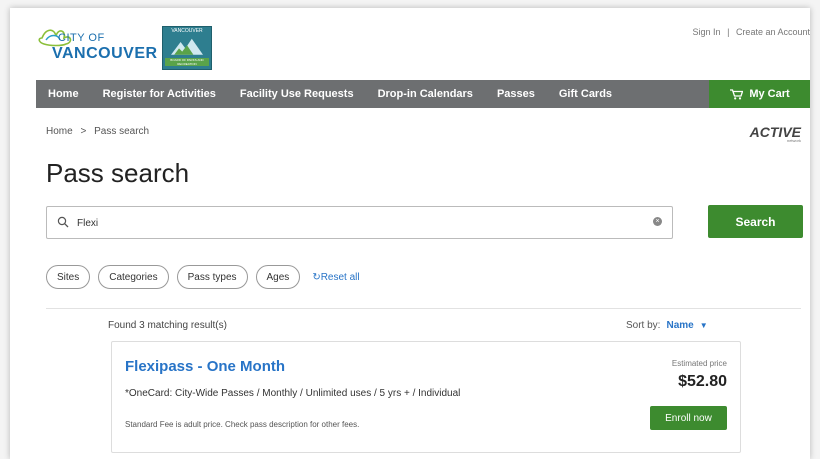  I want to click on filter-ages: Ages, so click(278, 277).